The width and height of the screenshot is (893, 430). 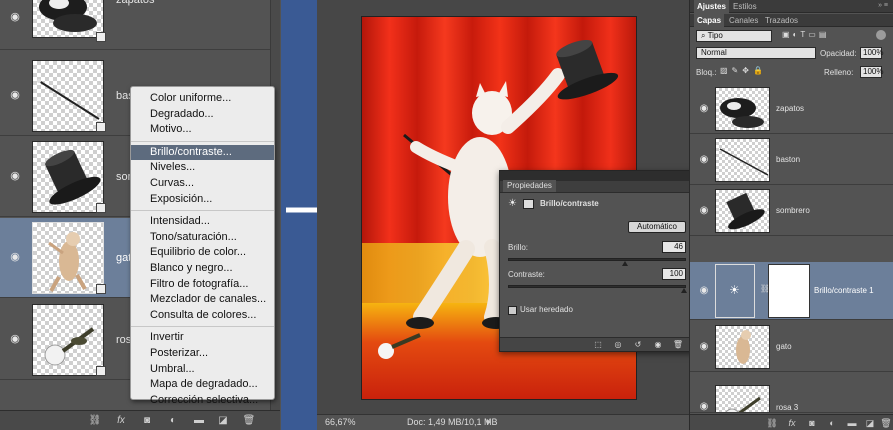 I want to click on visibility-eye-icon: ◉, so click(x=658, y=345).